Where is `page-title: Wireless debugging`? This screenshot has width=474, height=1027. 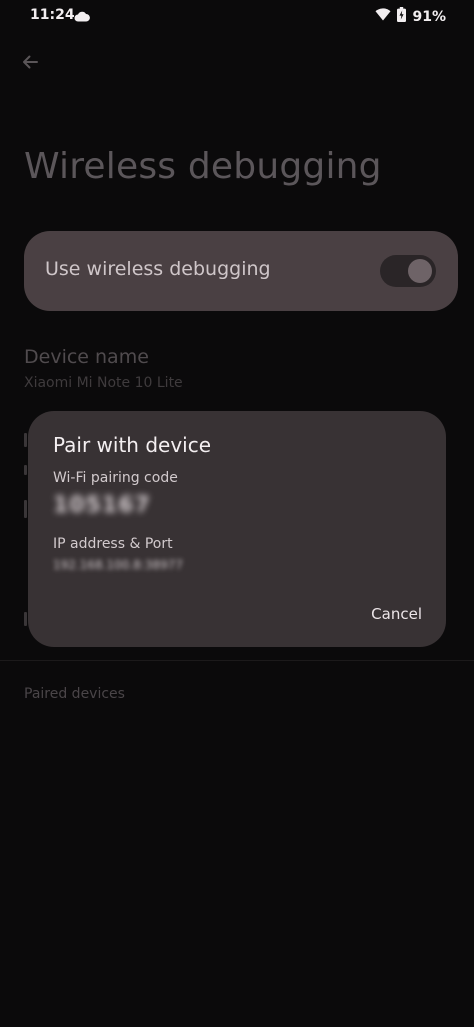 page-title: Wireless debugging is located at coordinates (203, 166).